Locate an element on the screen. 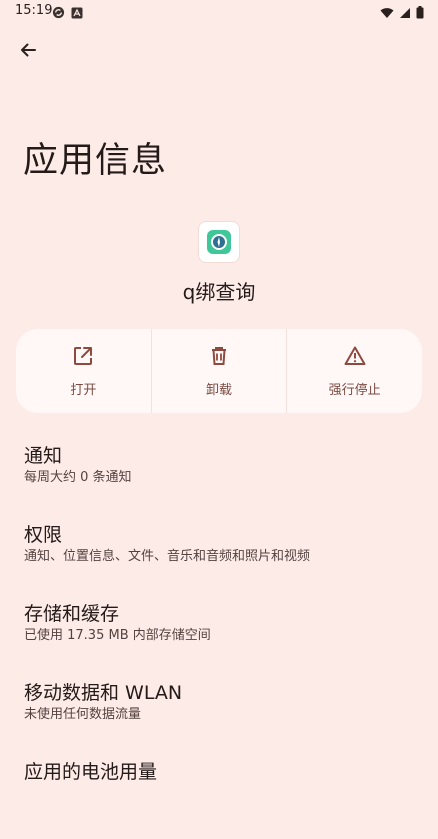 This screenshot has width=438, height=839. warning-icon is located at coordinates (355, 358).